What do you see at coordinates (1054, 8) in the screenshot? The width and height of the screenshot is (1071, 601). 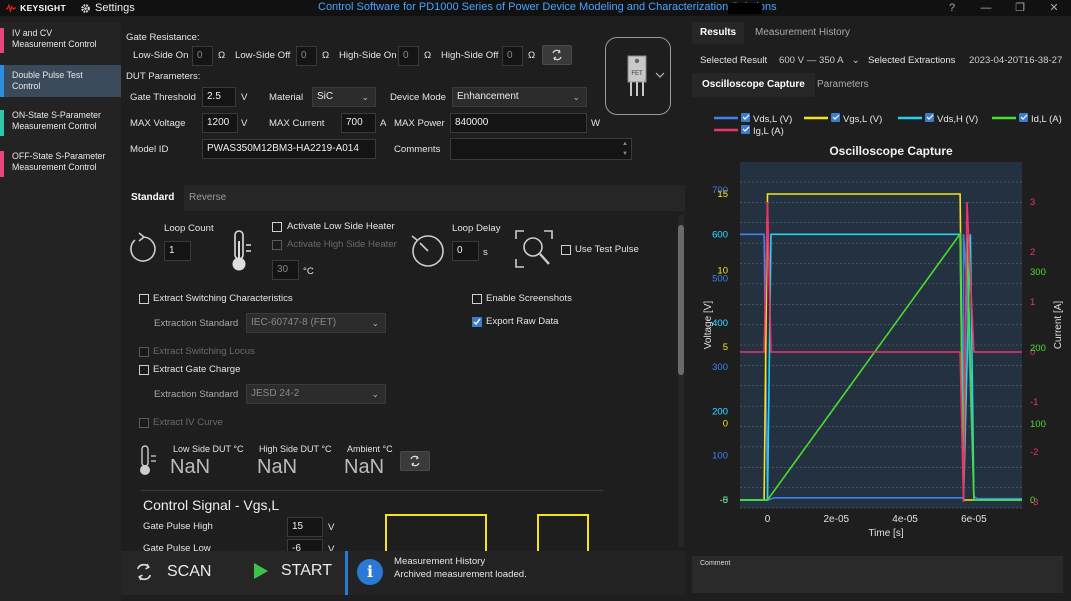 I see `close-button: ✕` at bounding box center [1054, 8].